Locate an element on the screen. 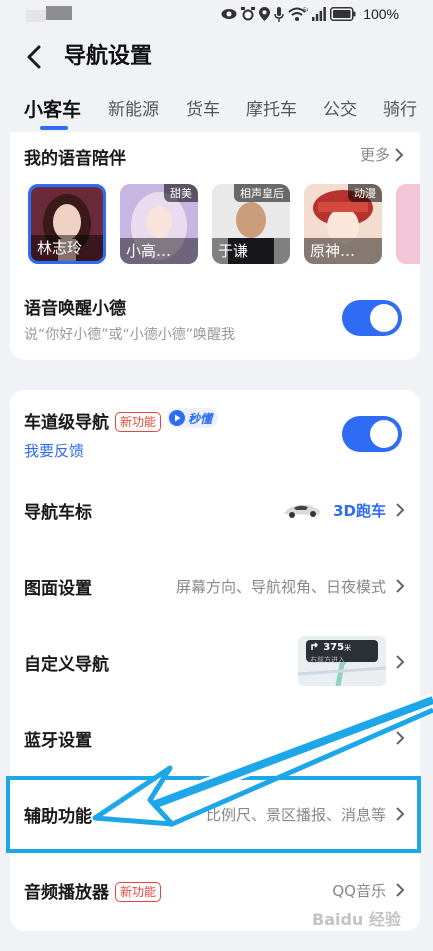 This screenshot has height=951, width=433. blurred-status-text is located at coordinates (49, 14).